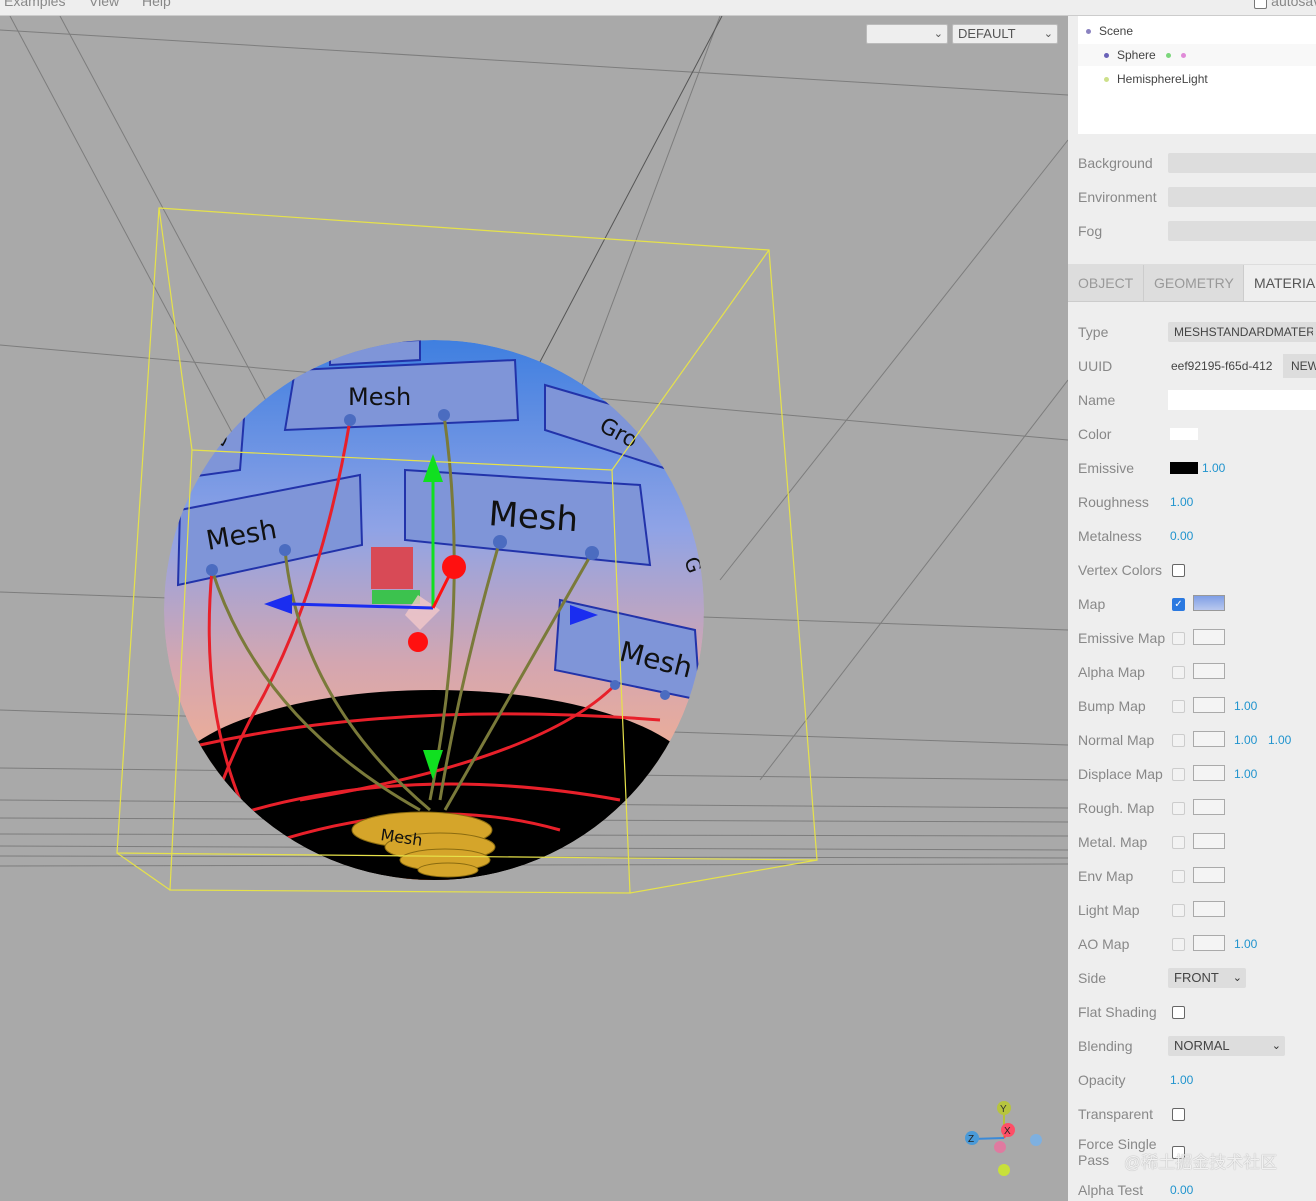 The image size is (1316, 1201). Describe the element at coordinates (1095, 434) in the screenshot. I see `color-label: Color` at that location.